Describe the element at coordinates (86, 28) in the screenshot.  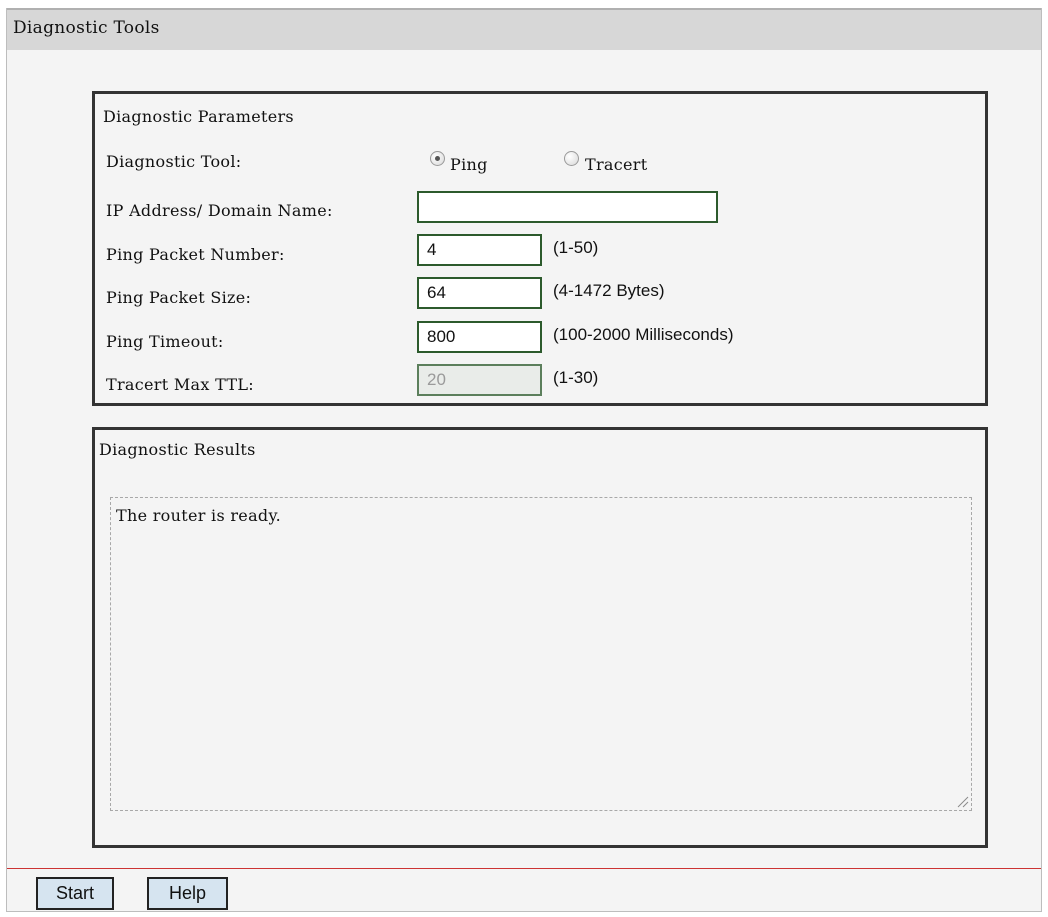
I see `page-title: Diagnostic Tools` at that location.